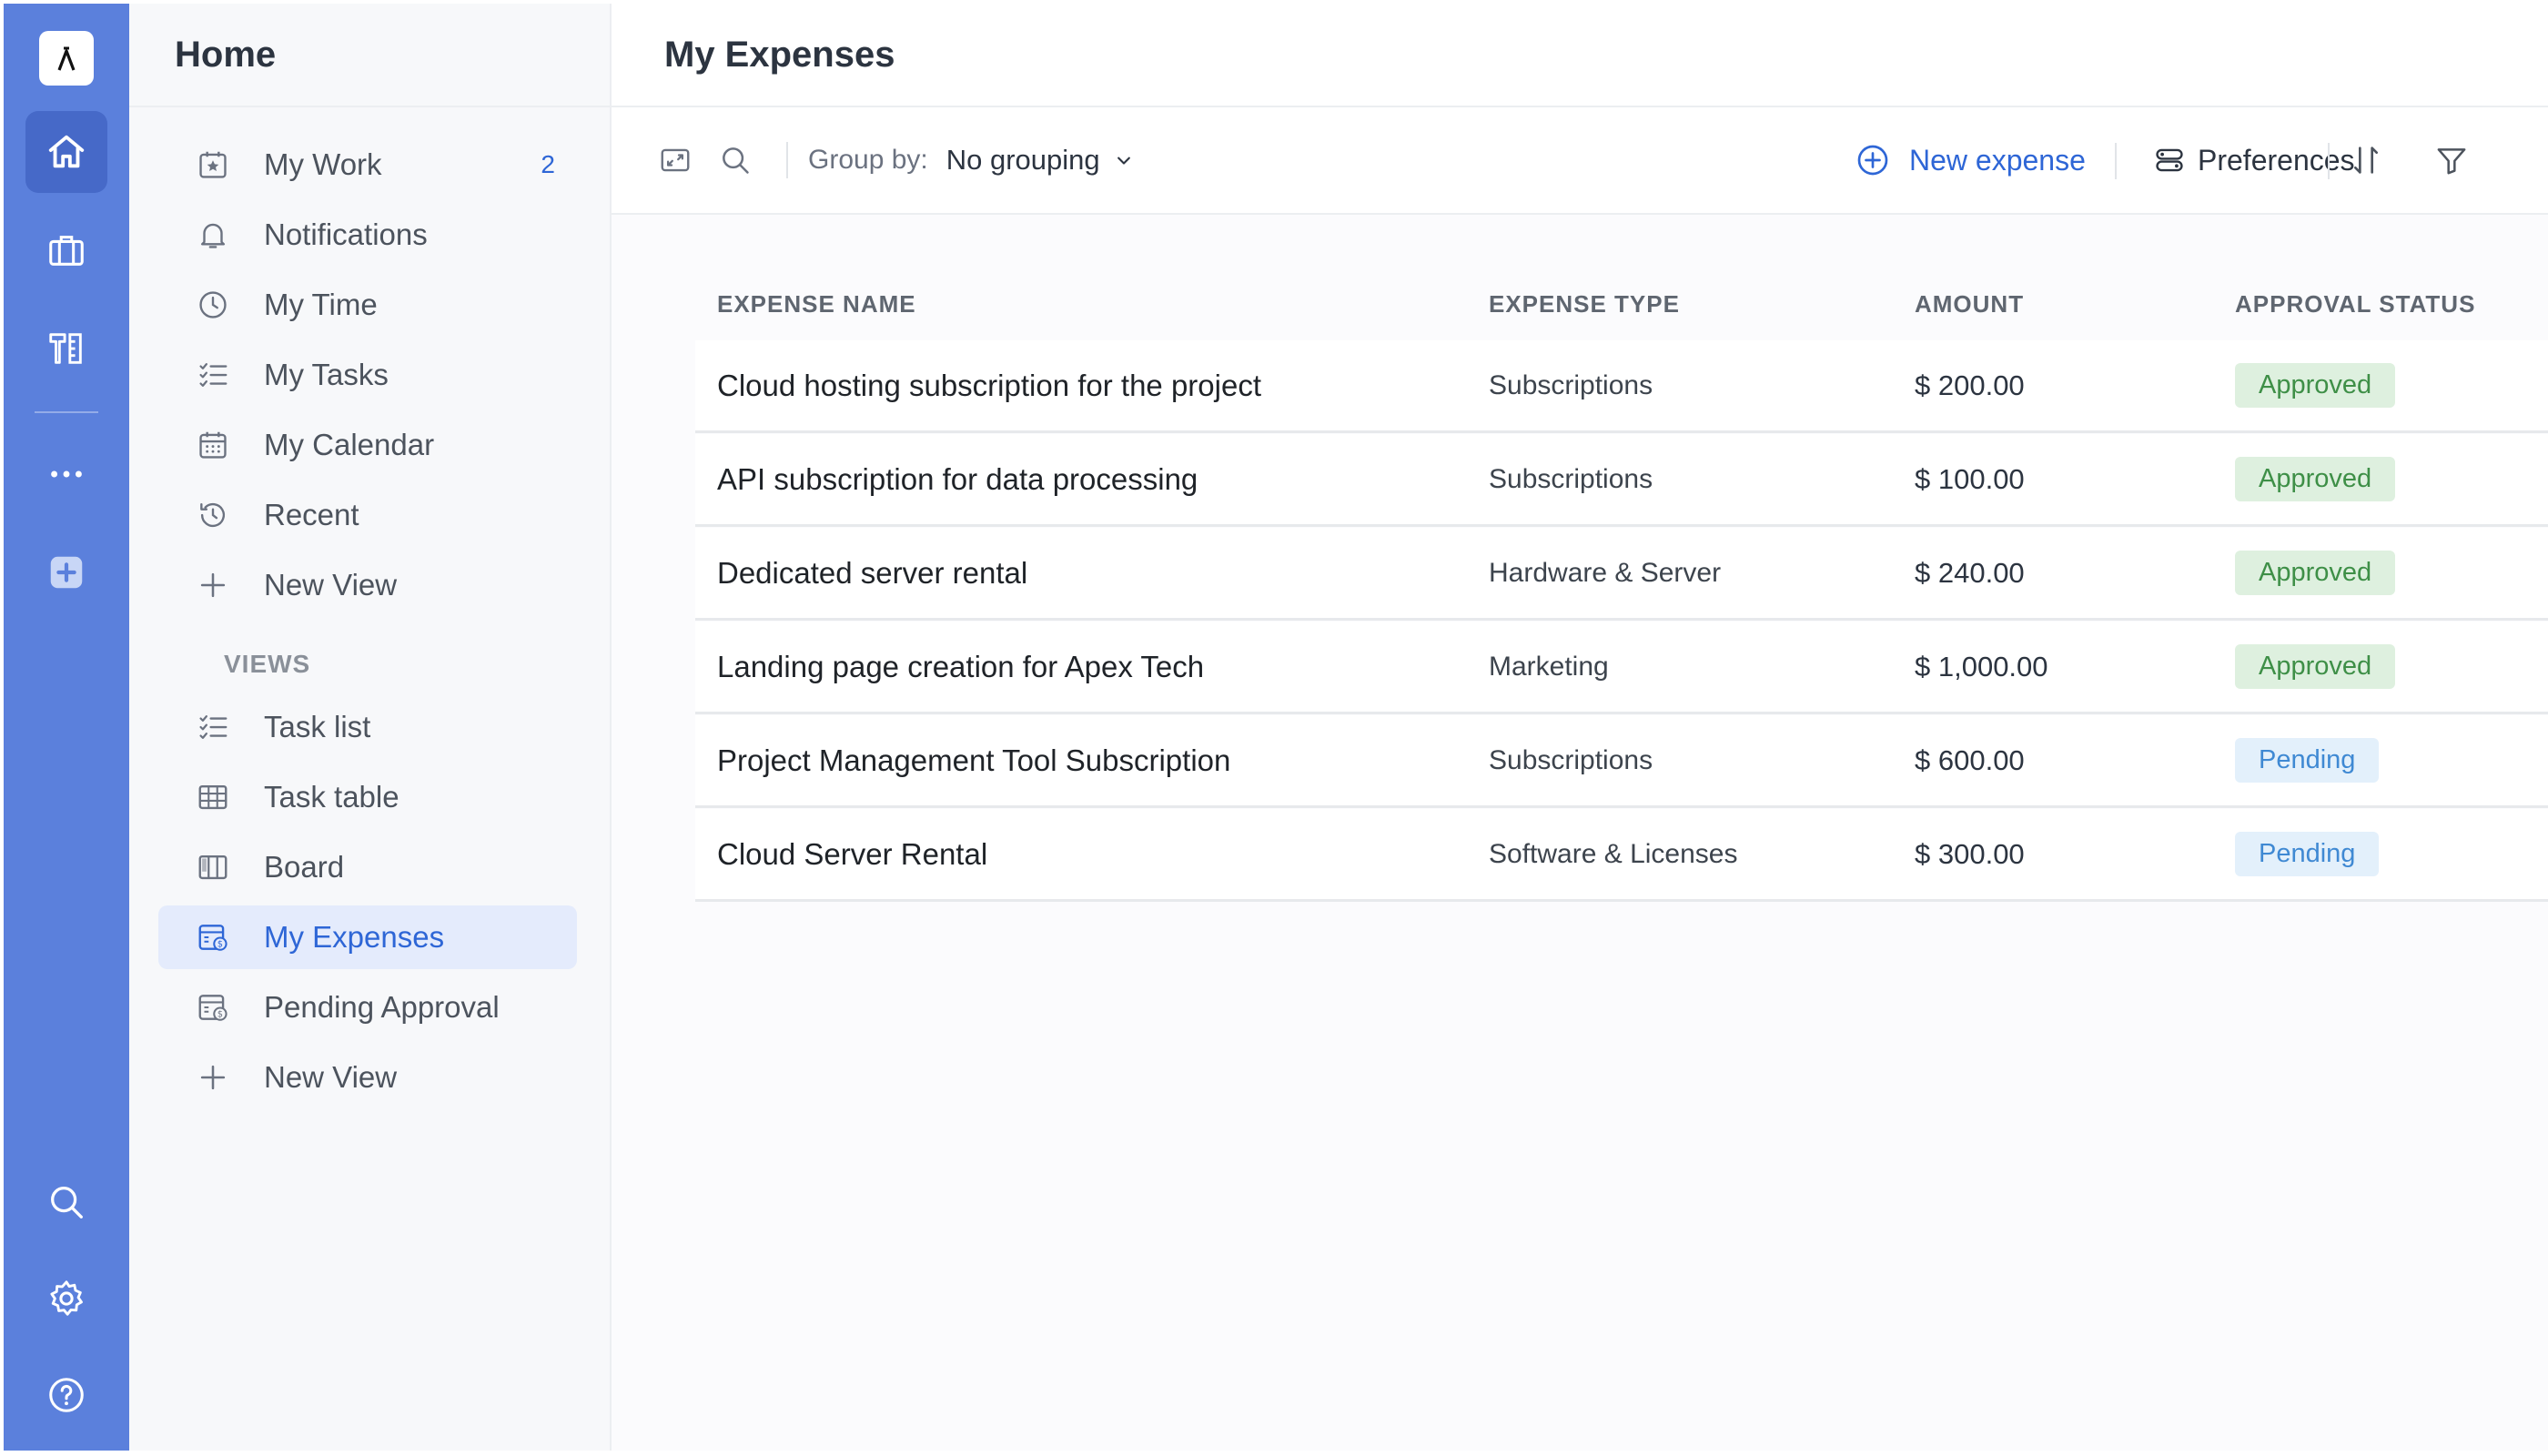  Describe the element at coordinates (368, 235) in the screenshot. I see `sidebar-item-notifications: Notifications` at that location.